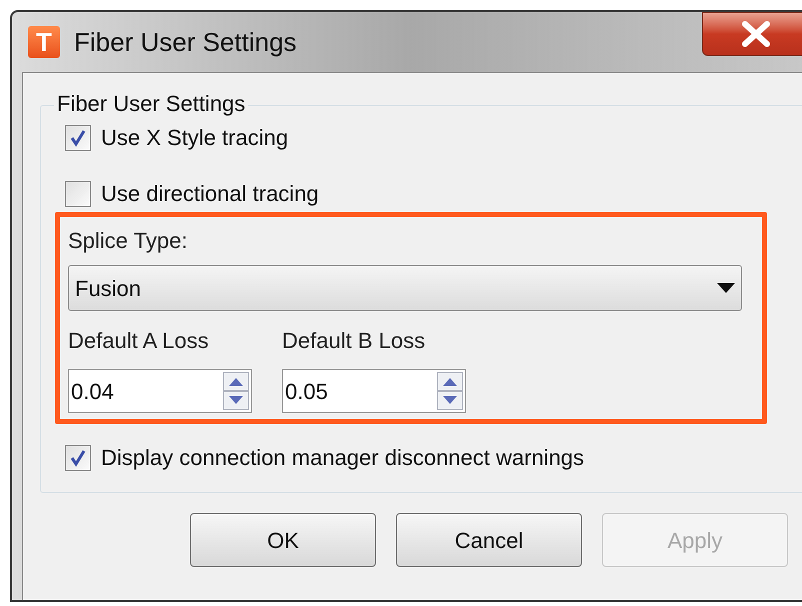 This screenshot has height=606, width=802. Describe the element at coordinates (489, 540) in the screenshot. I see `dialog-button: Cancel` at that location.